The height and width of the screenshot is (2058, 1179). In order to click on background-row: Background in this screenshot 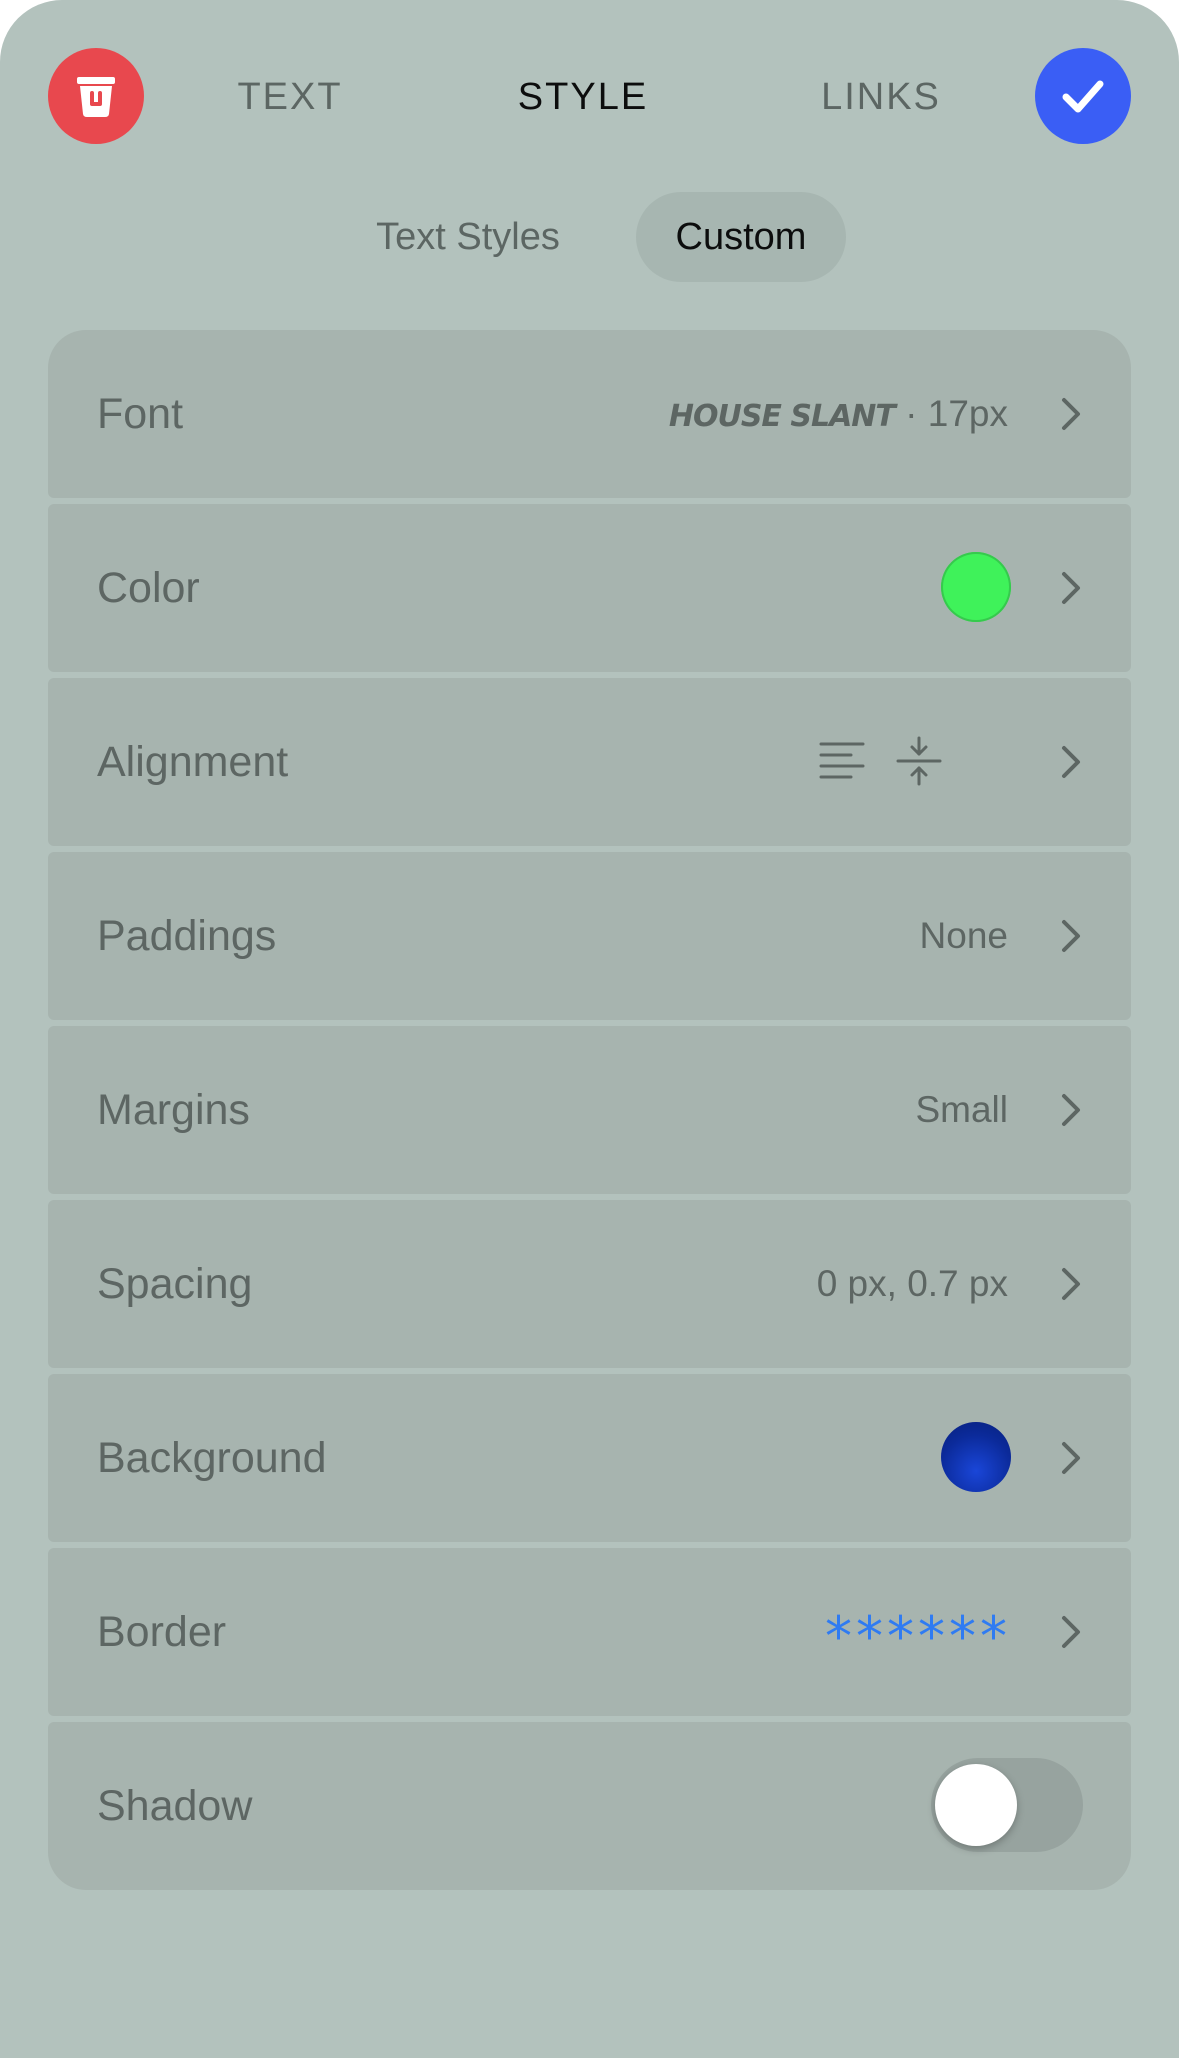, I will do `click(589, 1458)`.